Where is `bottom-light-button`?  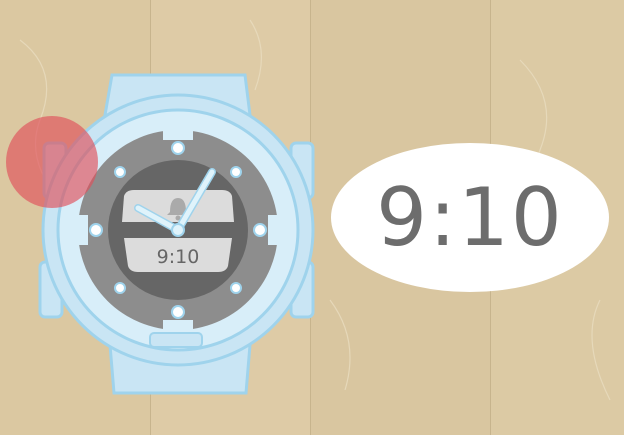
bottom-light-button is located at coordinates (176, 340).